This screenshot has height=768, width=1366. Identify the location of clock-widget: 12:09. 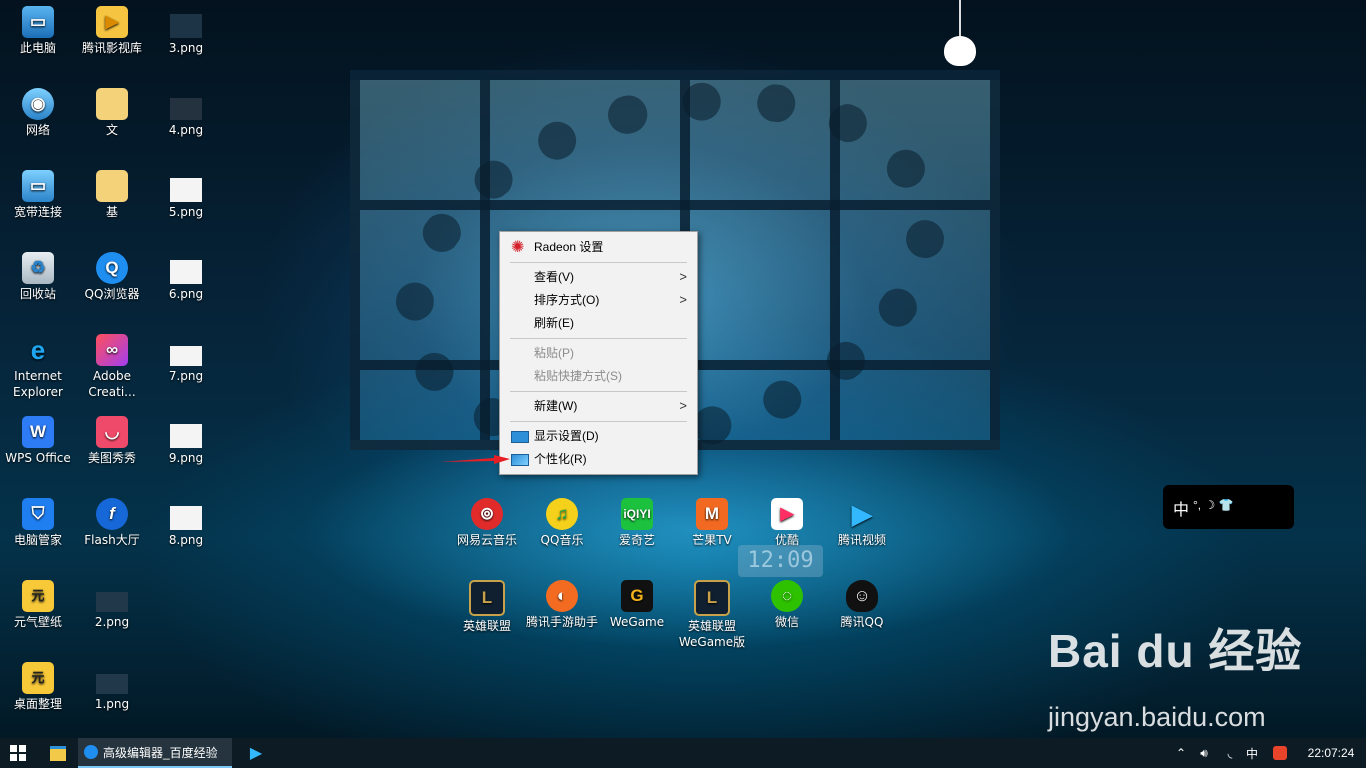
(780, 561).